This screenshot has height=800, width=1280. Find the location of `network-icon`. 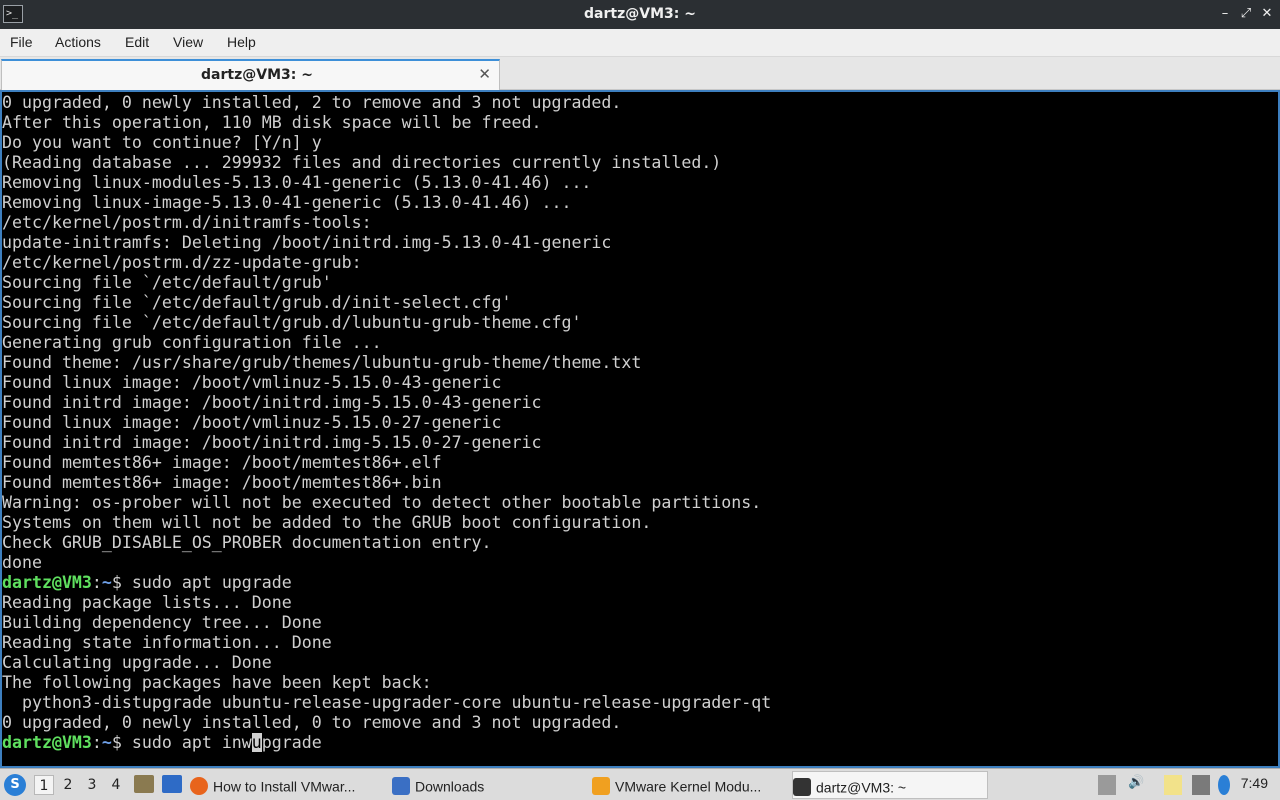

network-icon is located at coordinates (1201, 785).